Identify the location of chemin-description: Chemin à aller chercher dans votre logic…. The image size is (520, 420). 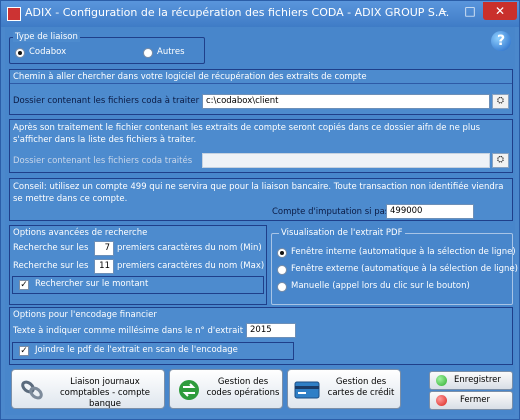
(190, 77).